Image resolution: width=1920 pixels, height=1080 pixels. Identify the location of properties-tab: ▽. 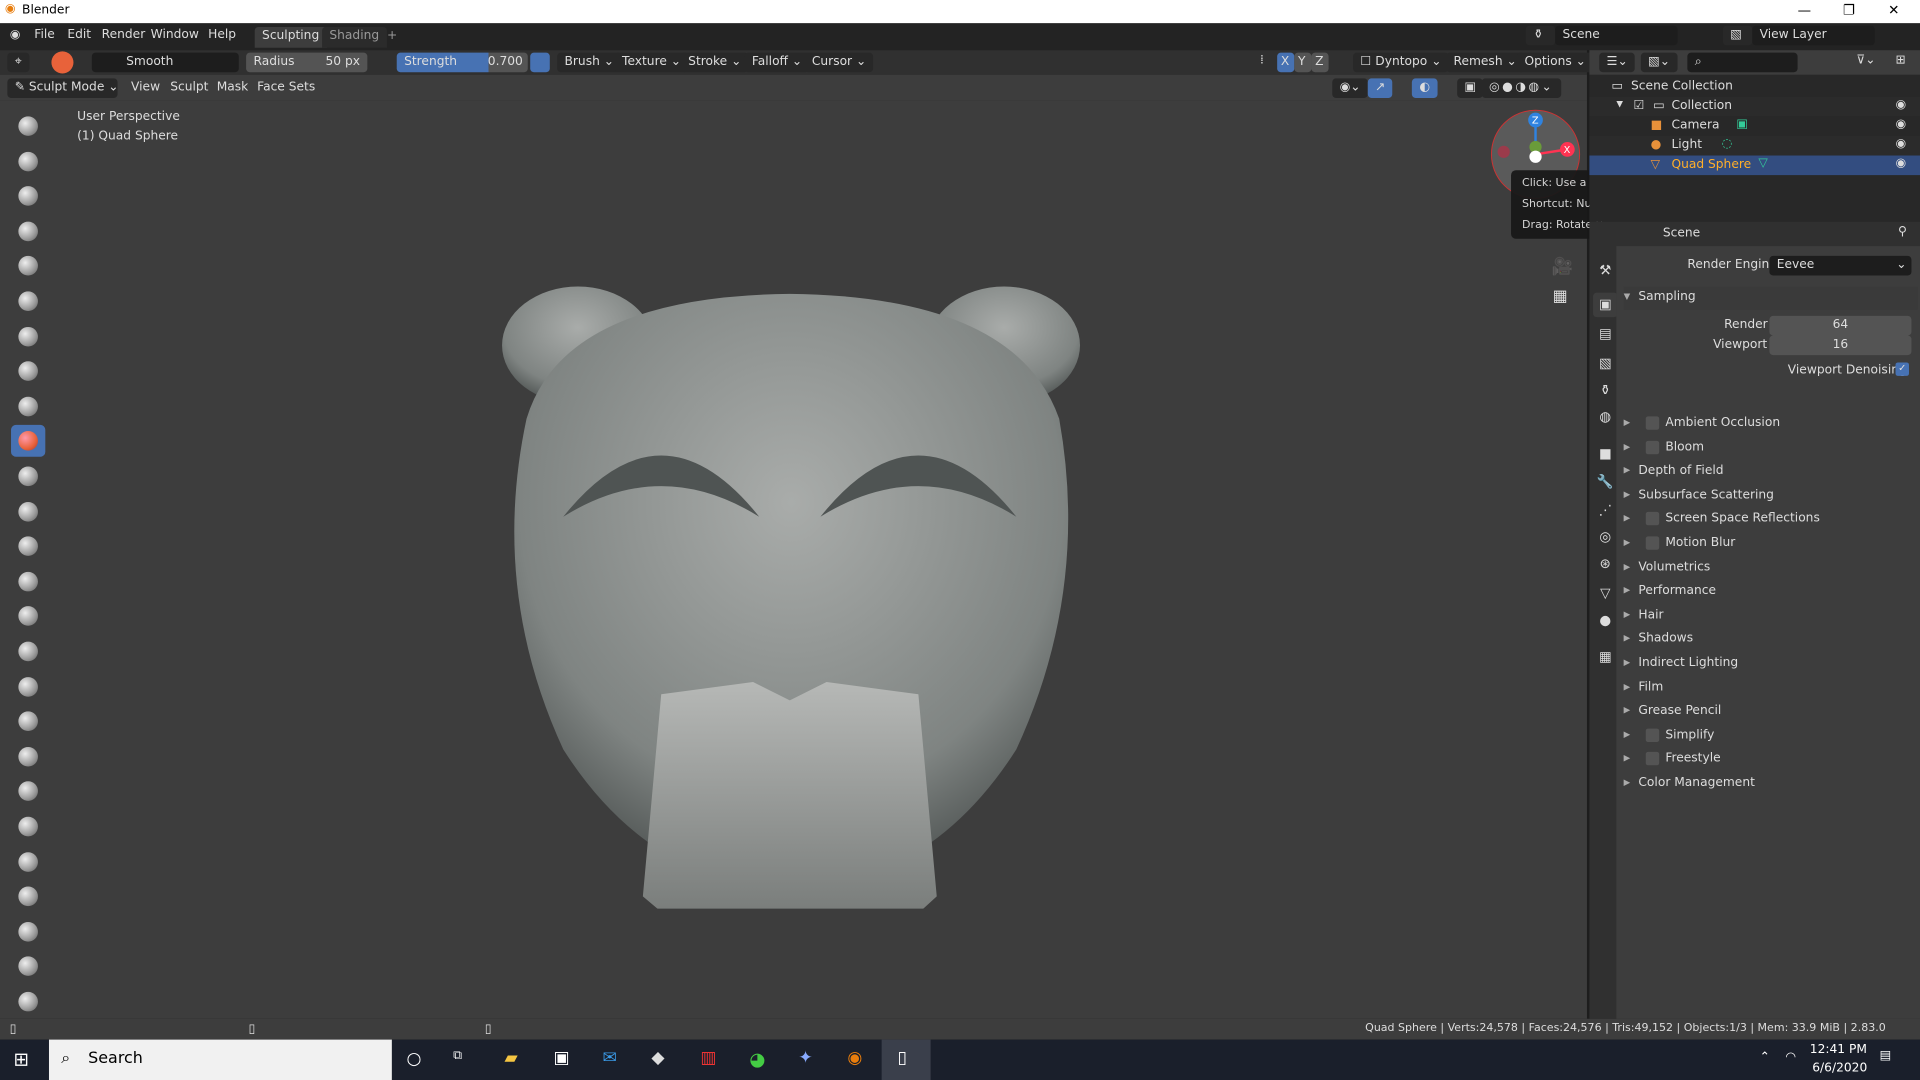
(1605, 594).